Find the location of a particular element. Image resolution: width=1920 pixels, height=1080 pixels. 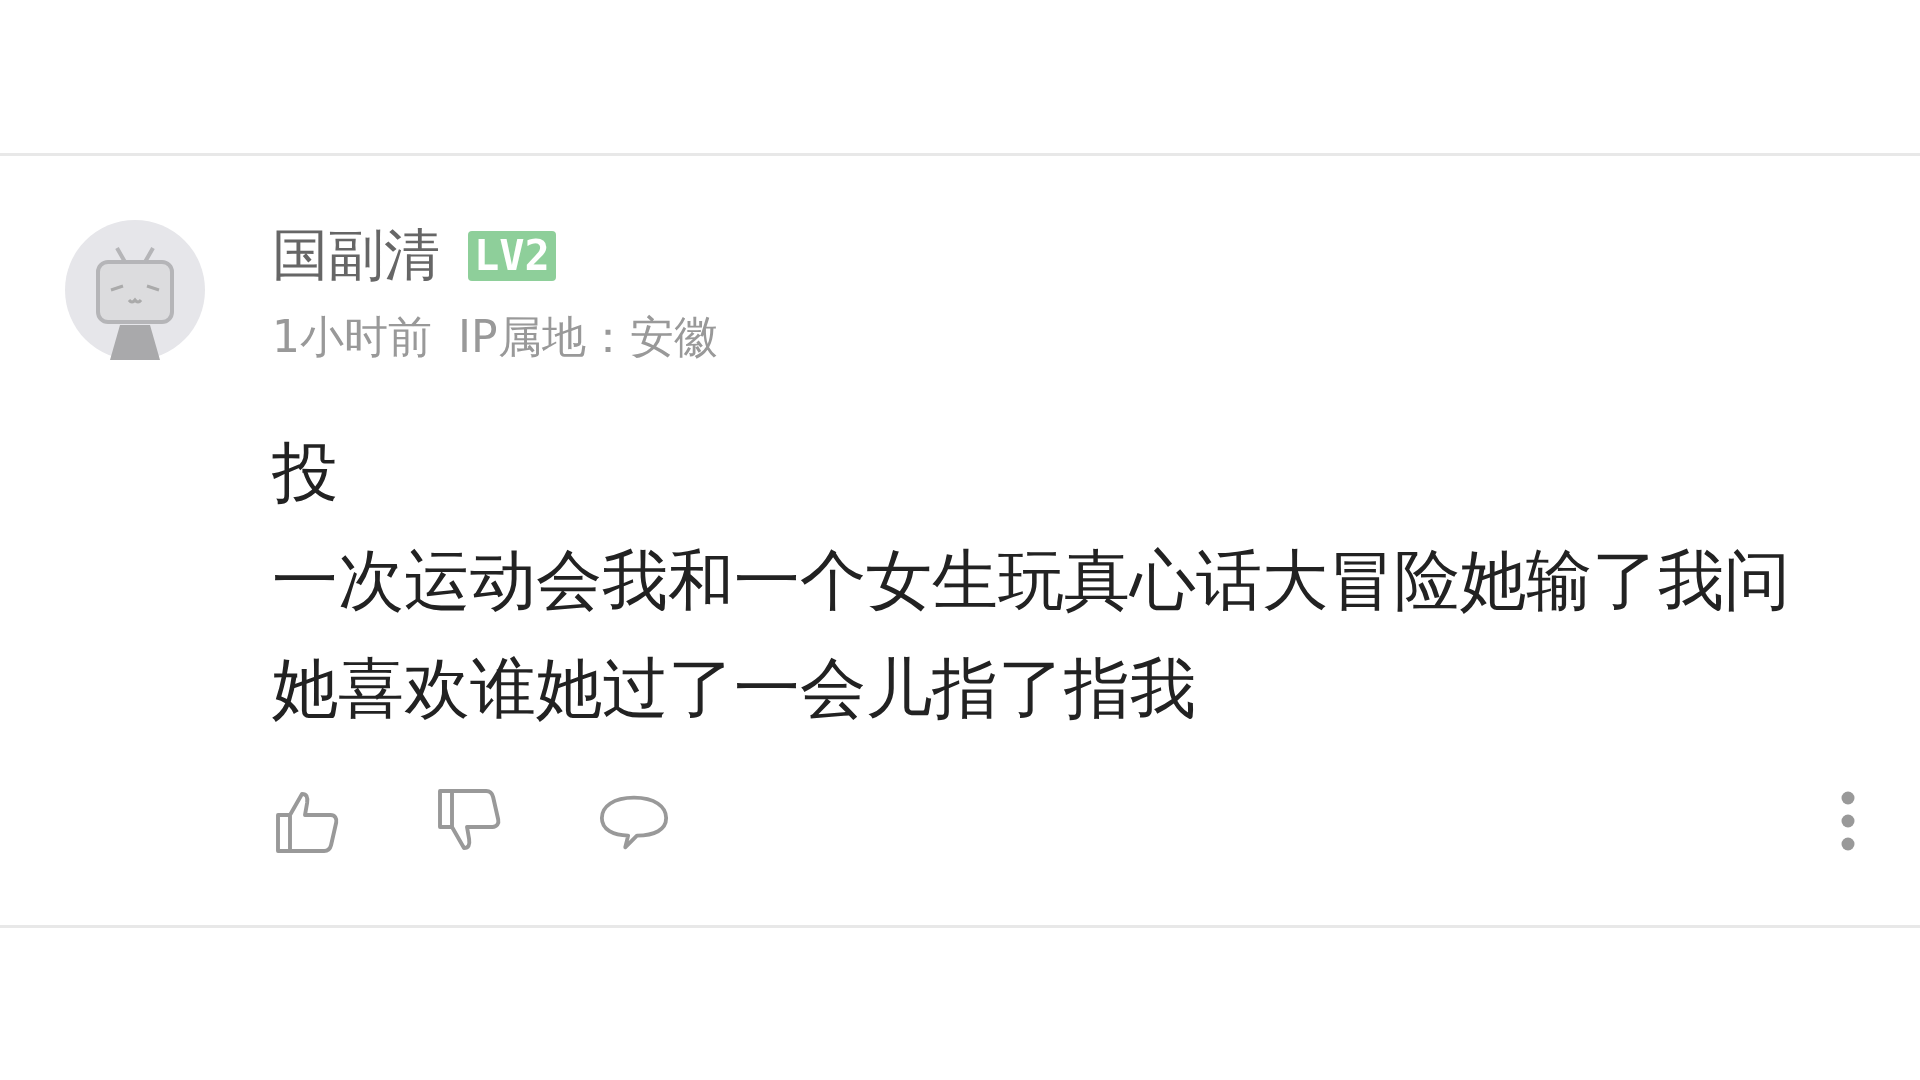

more-icon is located at coordinates (1848, 821).